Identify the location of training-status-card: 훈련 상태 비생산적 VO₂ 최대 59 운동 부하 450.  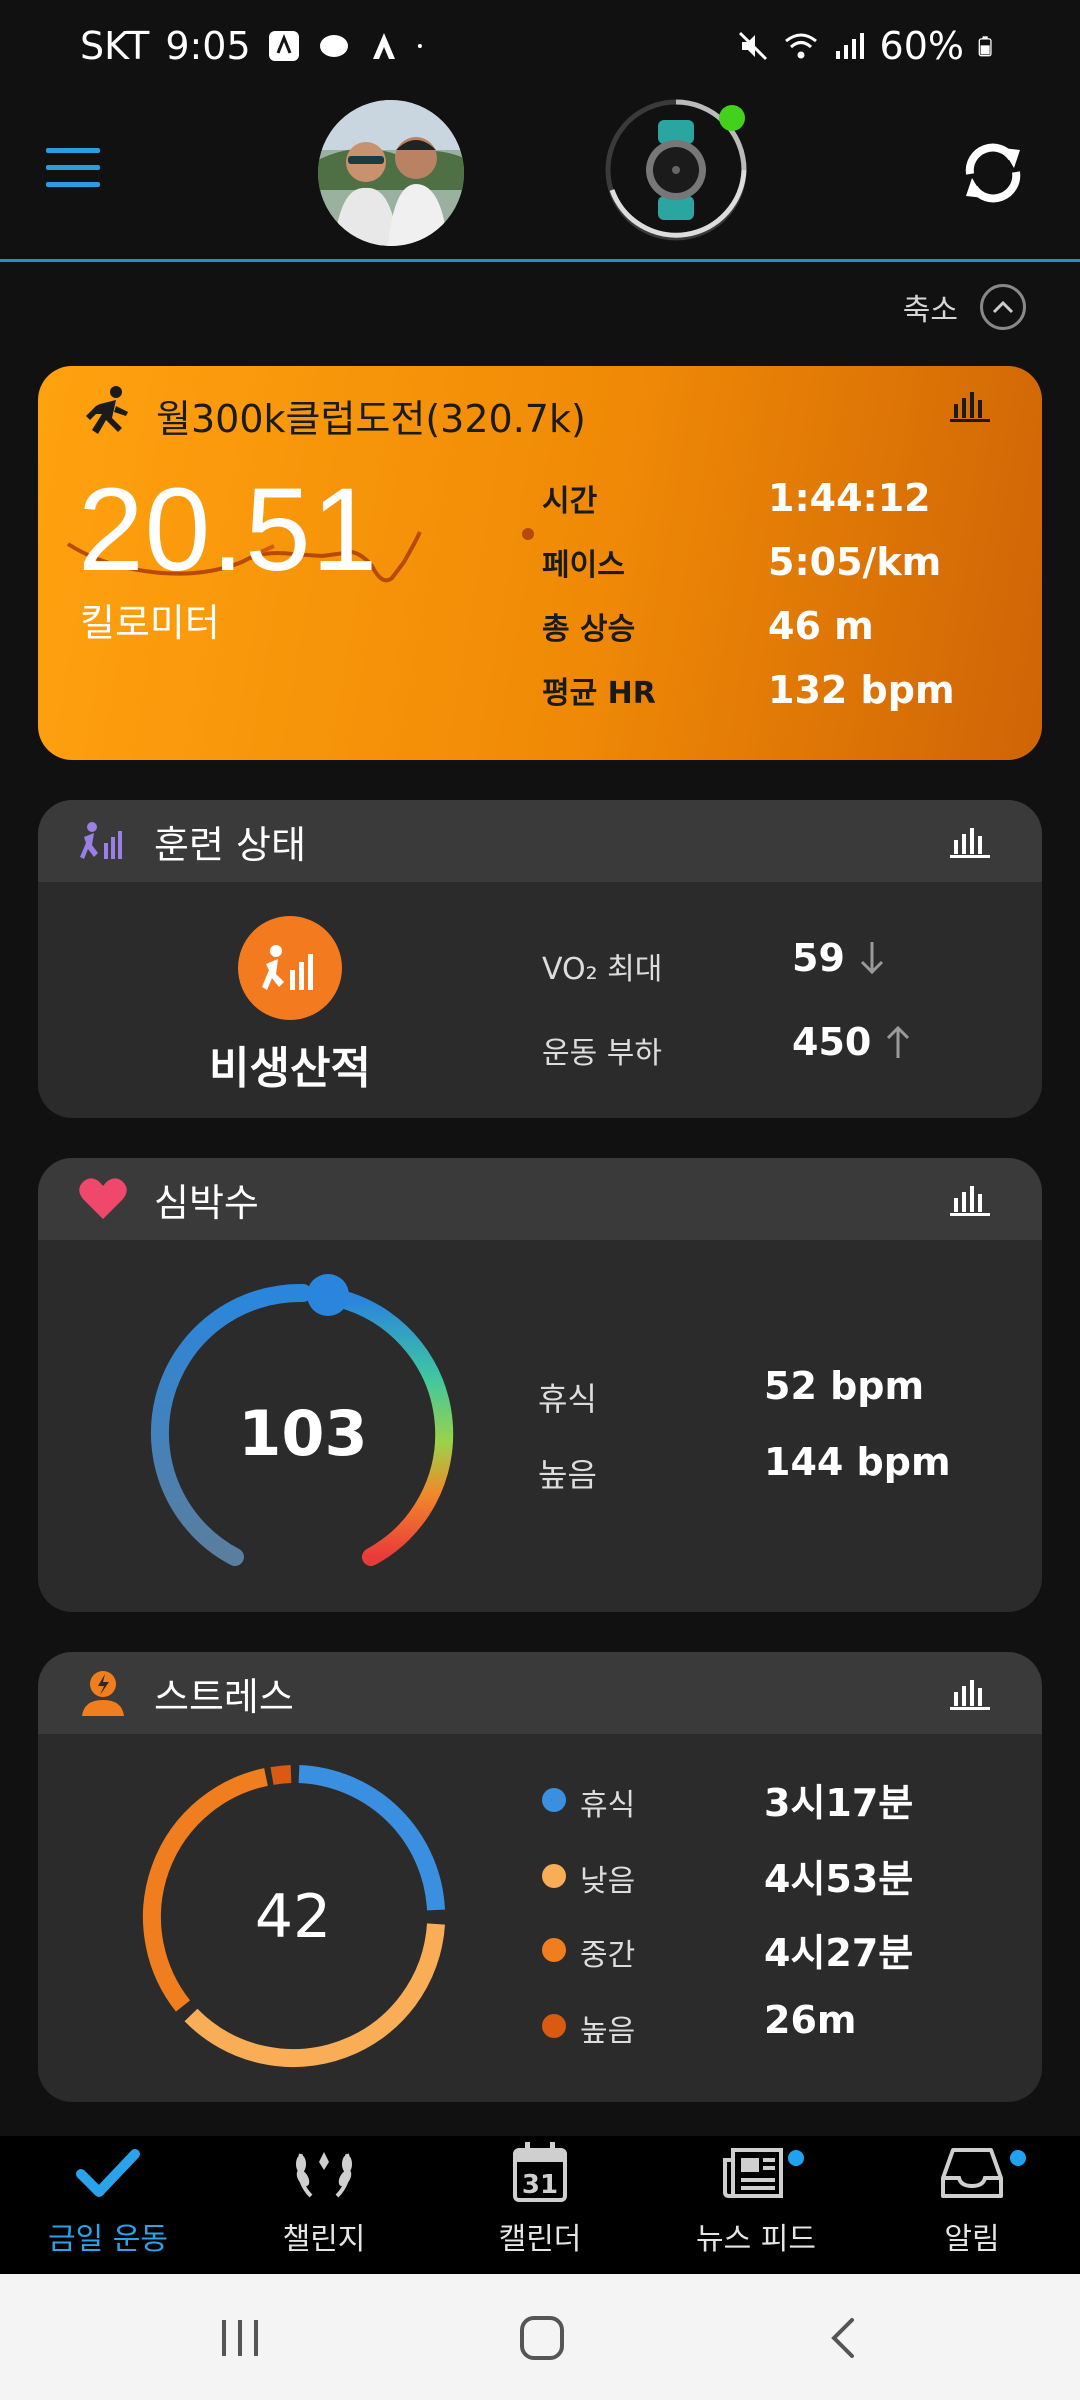
(540, 959).